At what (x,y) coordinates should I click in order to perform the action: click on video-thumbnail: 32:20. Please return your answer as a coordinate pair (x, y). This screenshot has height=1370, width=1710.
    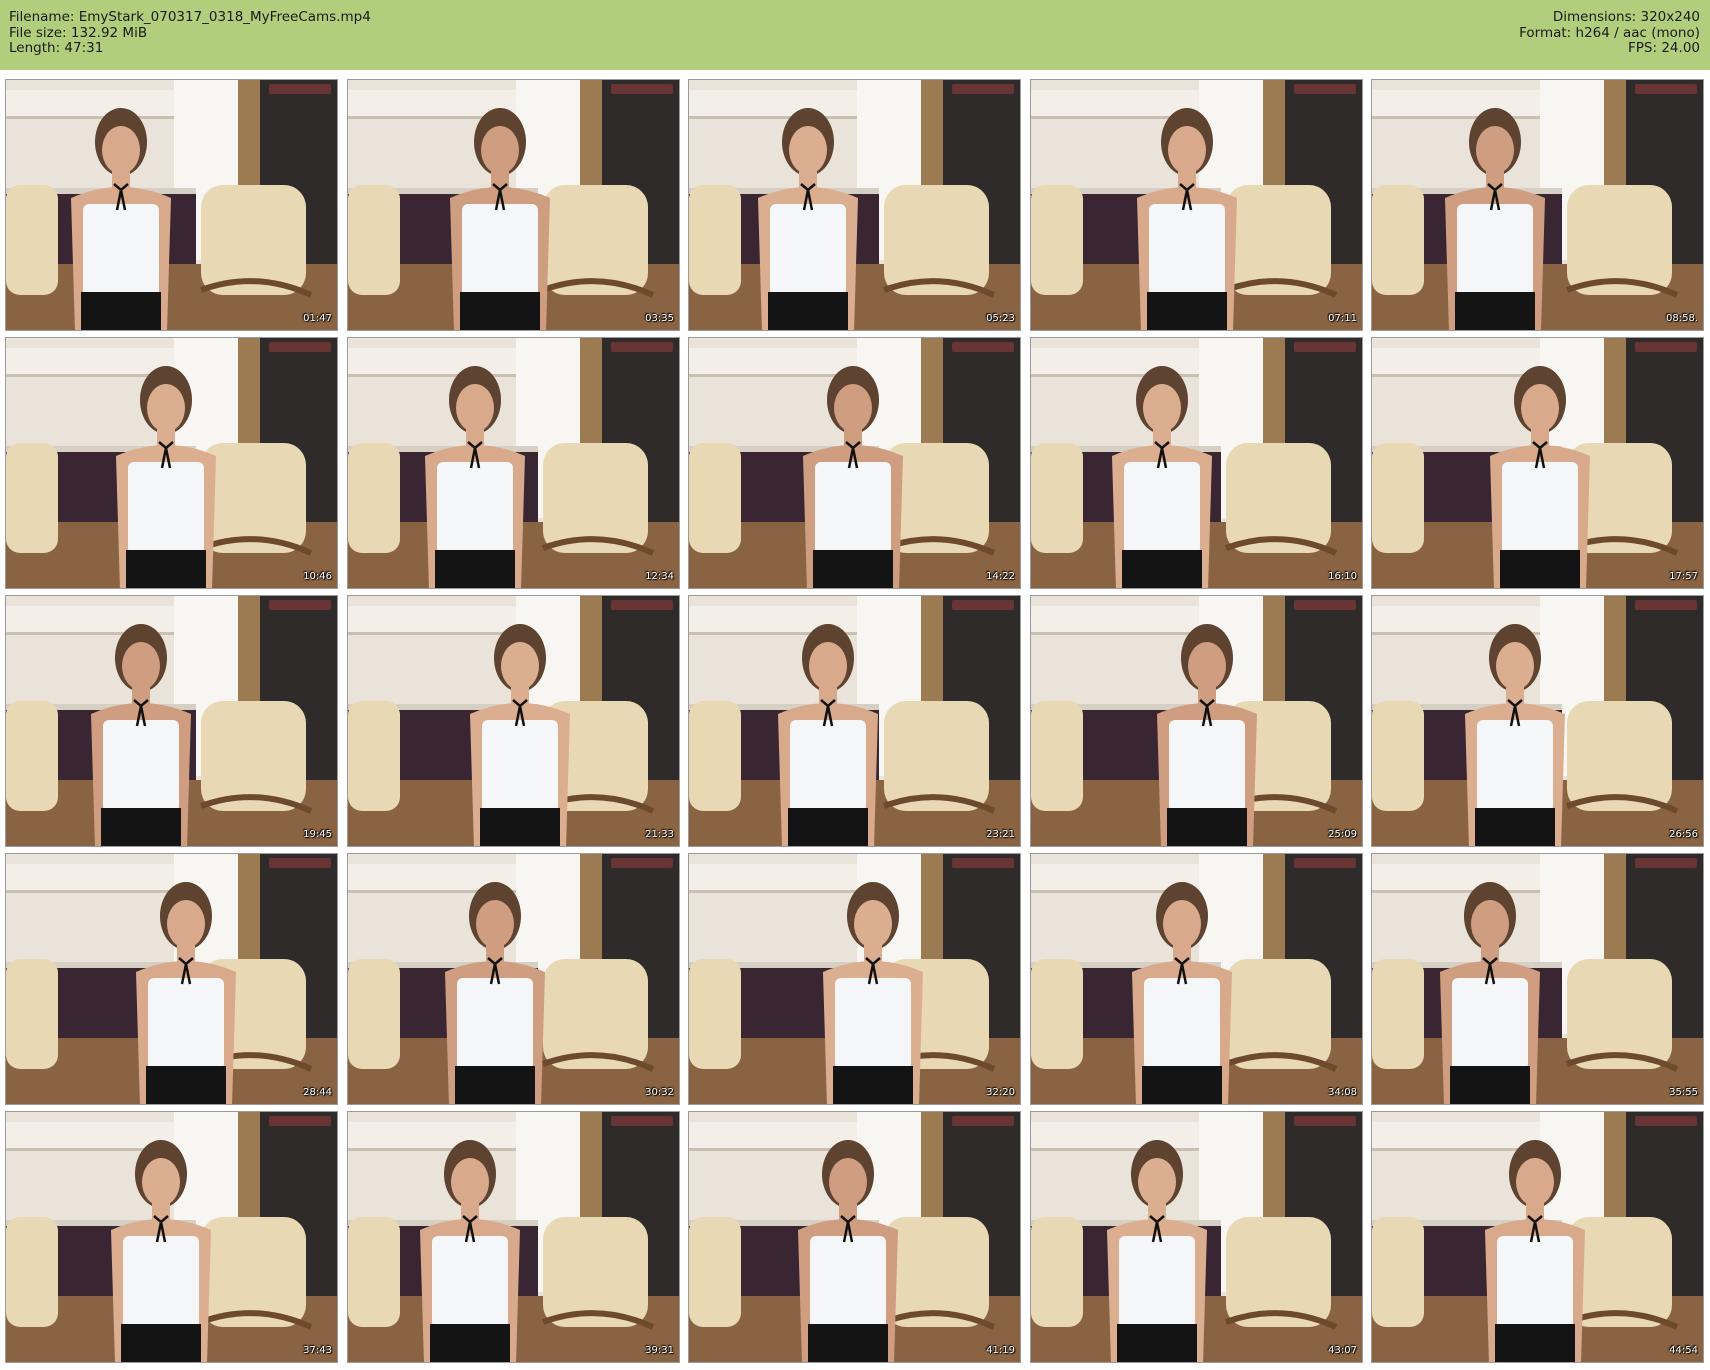
    Looking at the image, I should click on (854, 979).